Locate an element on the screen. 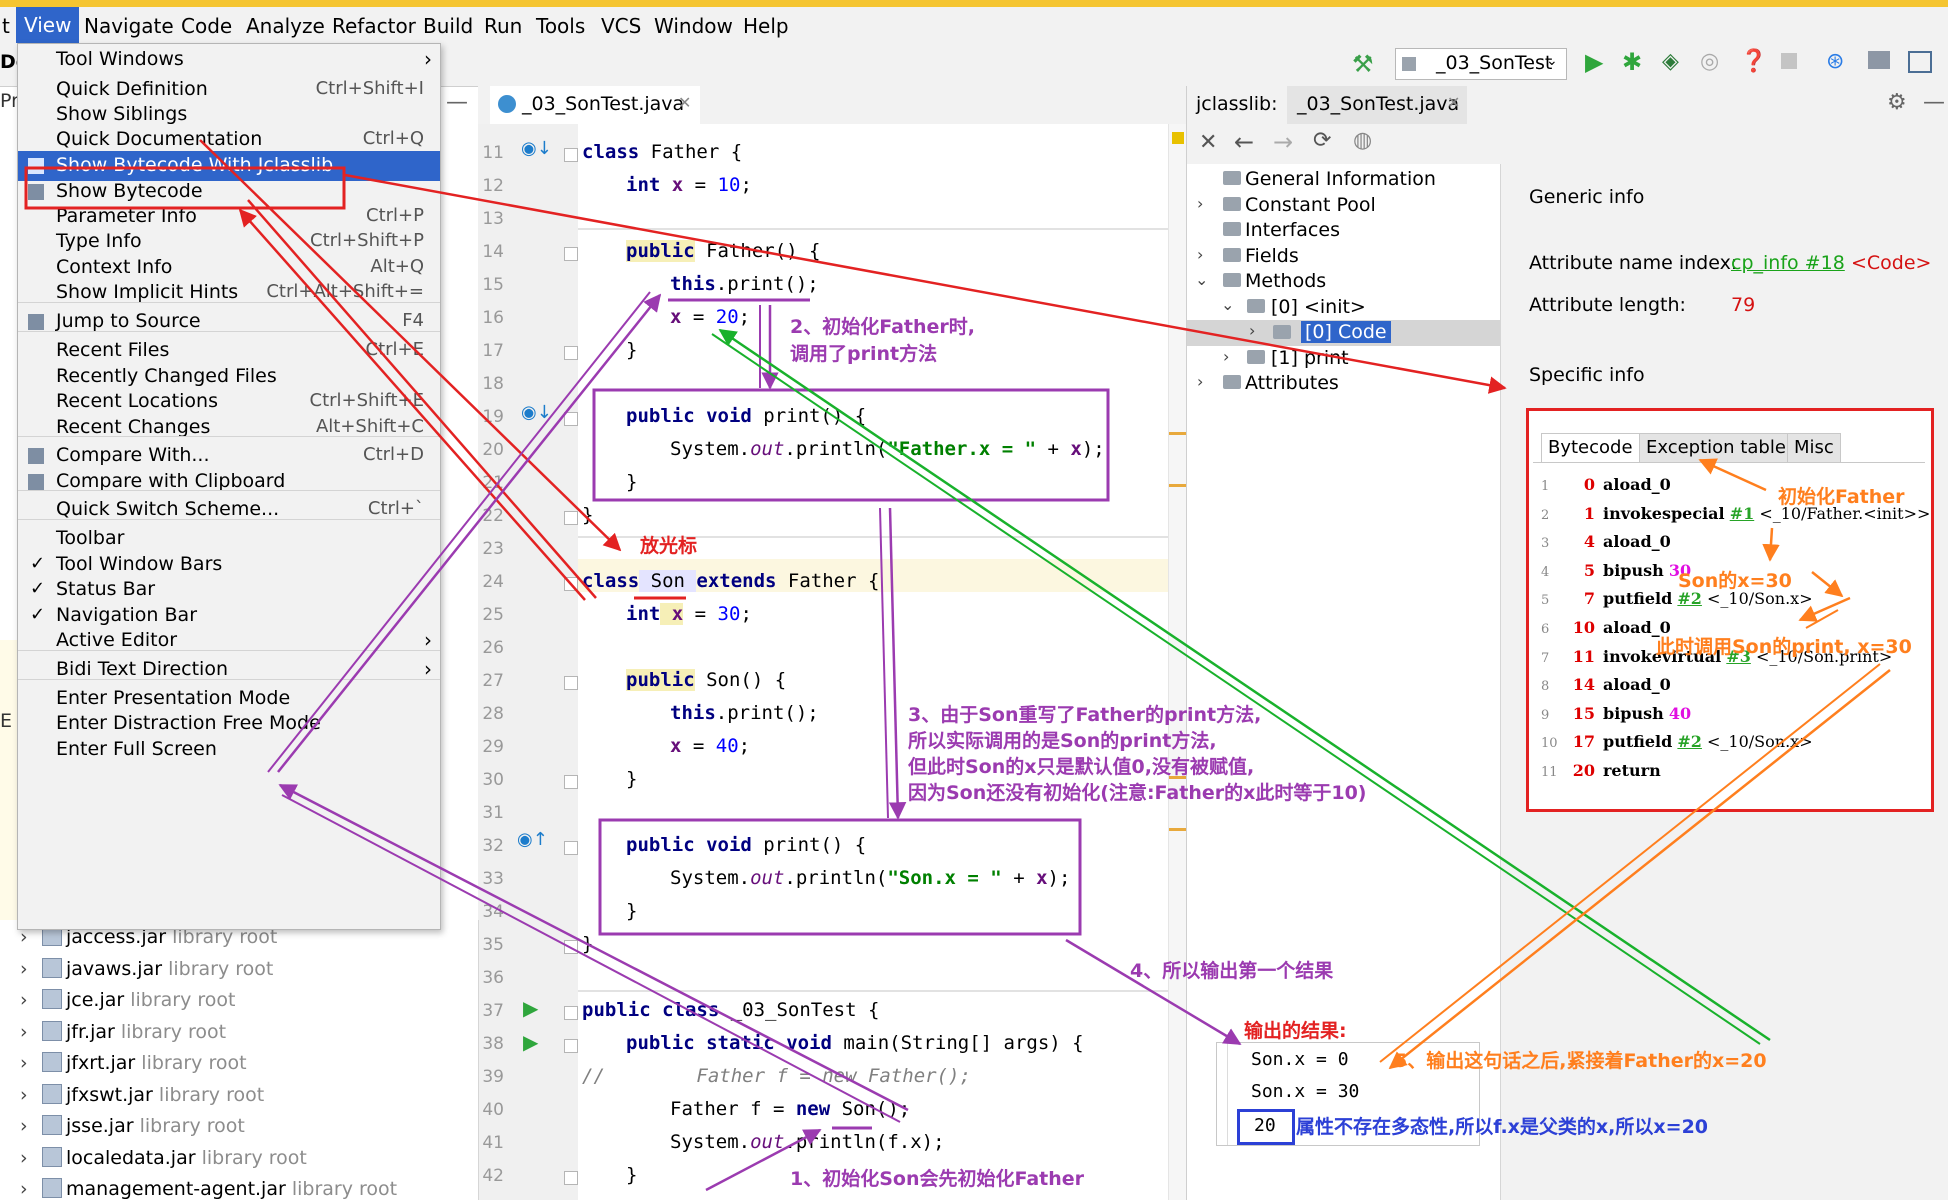 Image resolution: width=1948 pixels, height=1200 pixels. menu-code: Code is located at coordinates (206, 26).